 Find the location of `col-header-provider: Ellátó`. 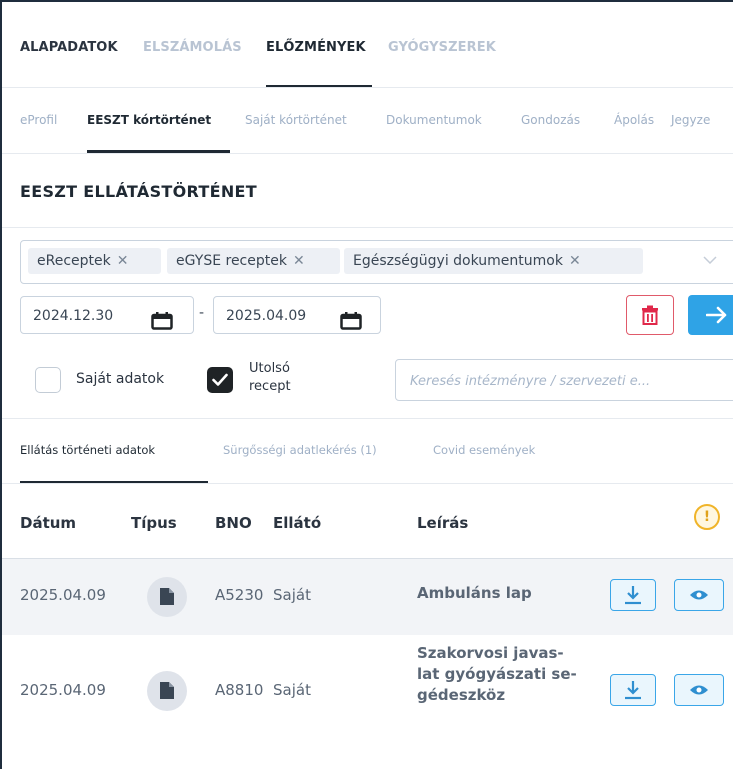

col-header-provider: Ellátó is located at coordinates (297, 523).